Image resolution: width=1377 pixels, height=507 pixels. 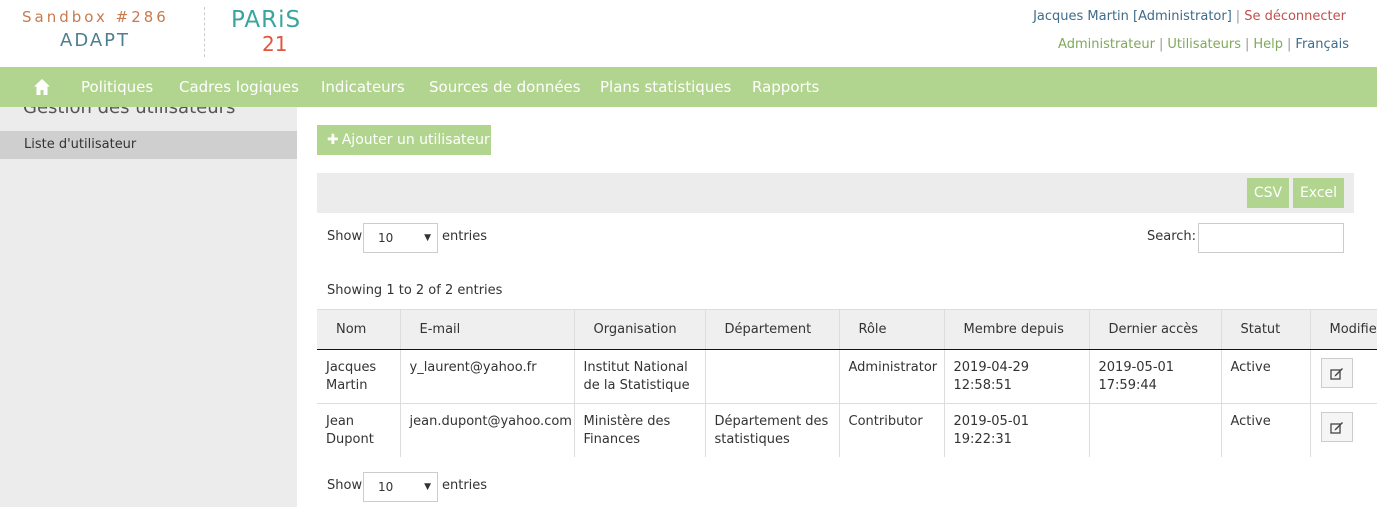 What do you see at coordinates (835, 193) in the screenshot?
I see `export-toolbar: CSV Excel` at bounding box center [835, 193].